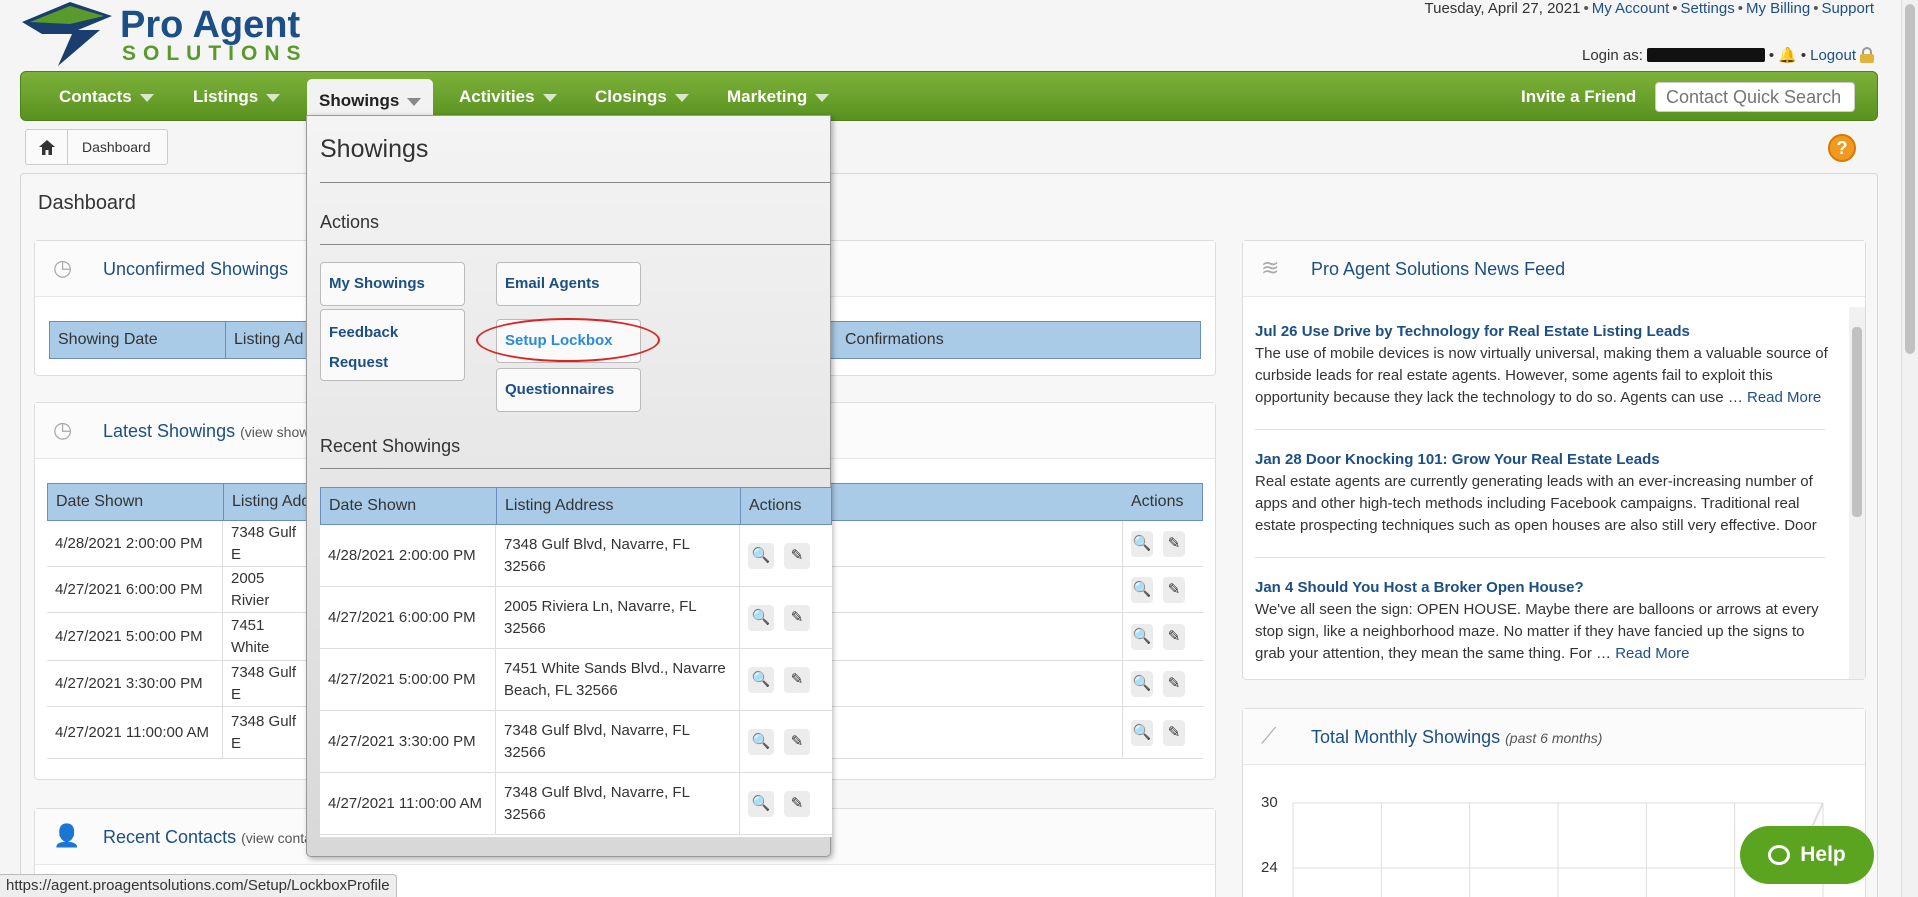 The image size is (1918, 897). What do you see at coordinates (390, 446) in the screenshot?
I see `recent-showings-label: Recent Showings` at bounding box center [390, 446].